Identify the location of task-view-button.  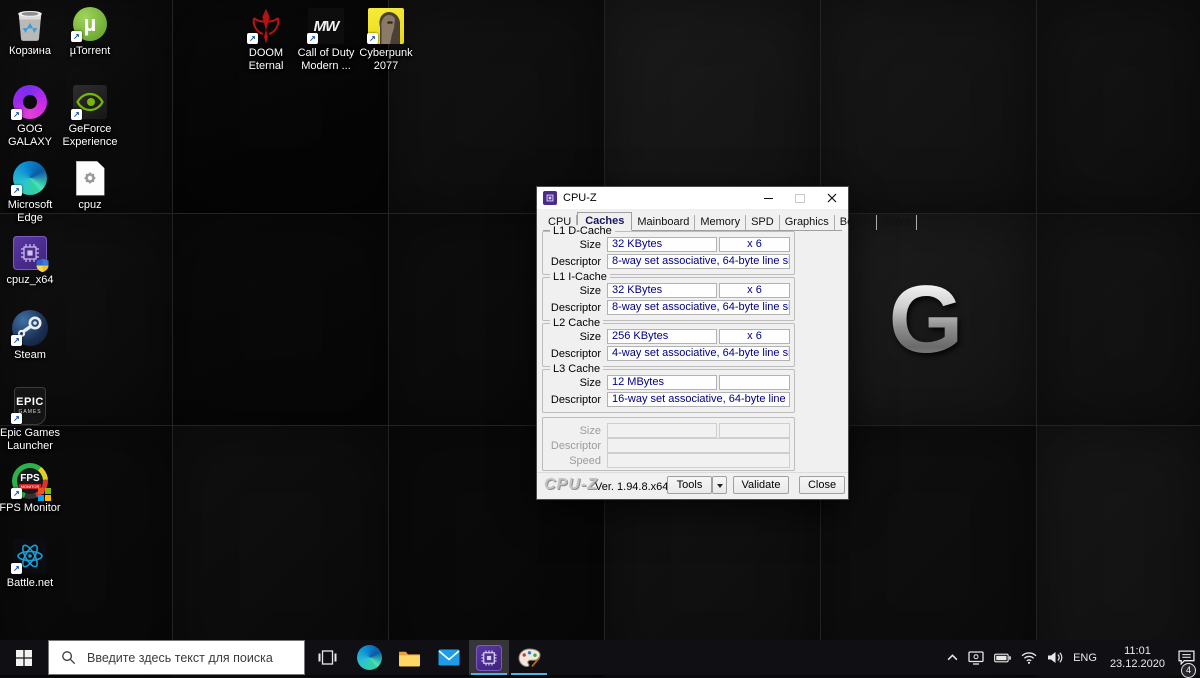
(327, 657).